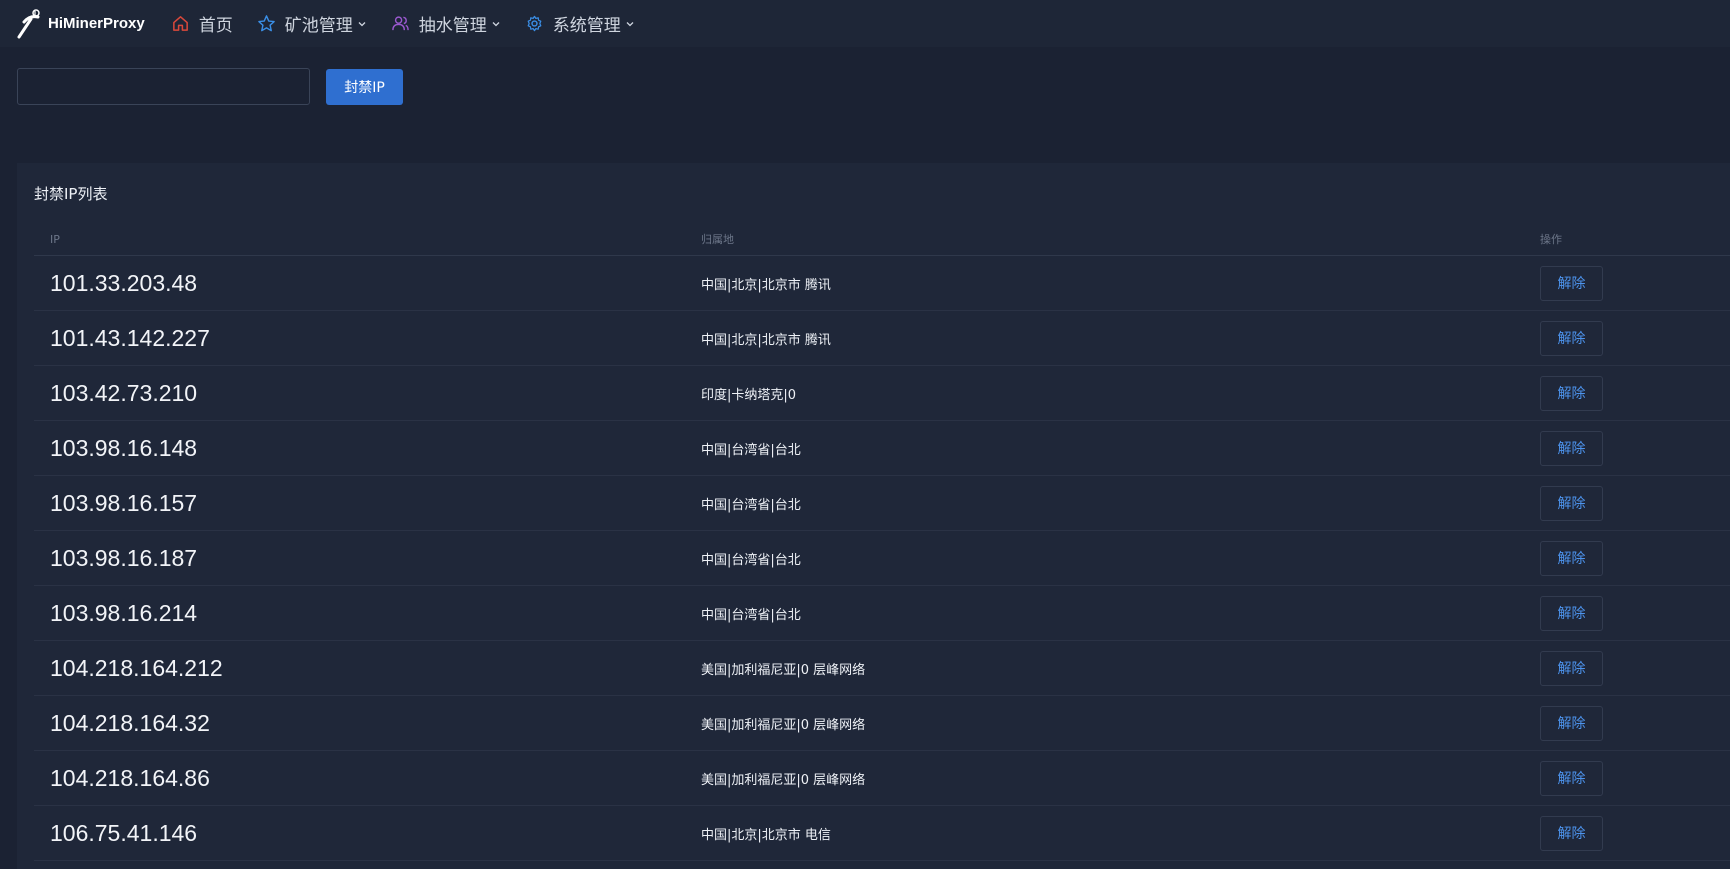 The width and height of the screenshot is (1730, 869). Describe the element at coordinates (130, 722) in the screenshot. I see `ip-cell: 104.218.164.32` at that location.